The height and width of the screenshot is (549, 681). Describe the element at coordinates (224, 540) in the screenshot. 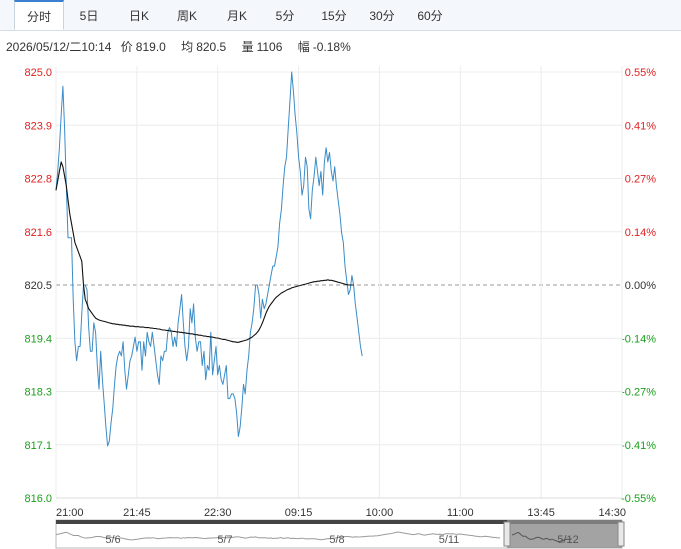

I see `navigator-date-label: 5/7` at that location.